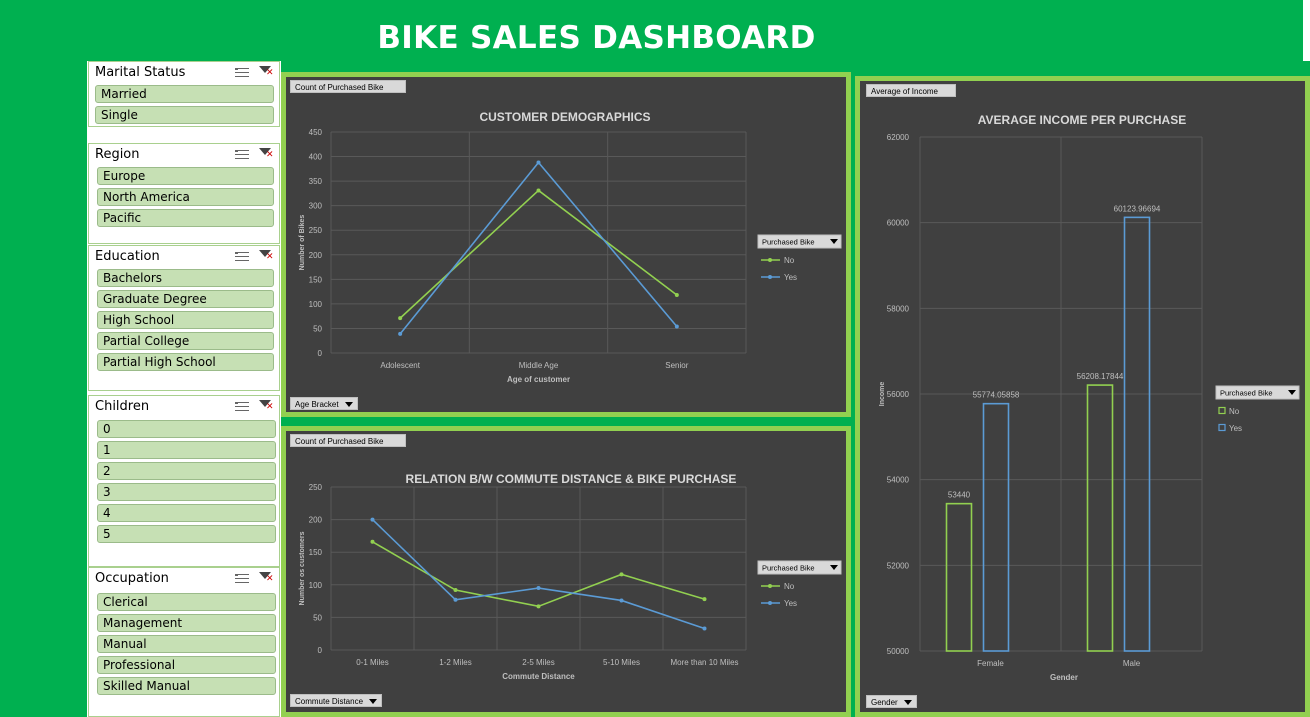 The width and height of the screenshot is (1310, 717). Describe the element at coordinates (186, 513) in the screenshot. I see `slicer-item: 4` at that location.